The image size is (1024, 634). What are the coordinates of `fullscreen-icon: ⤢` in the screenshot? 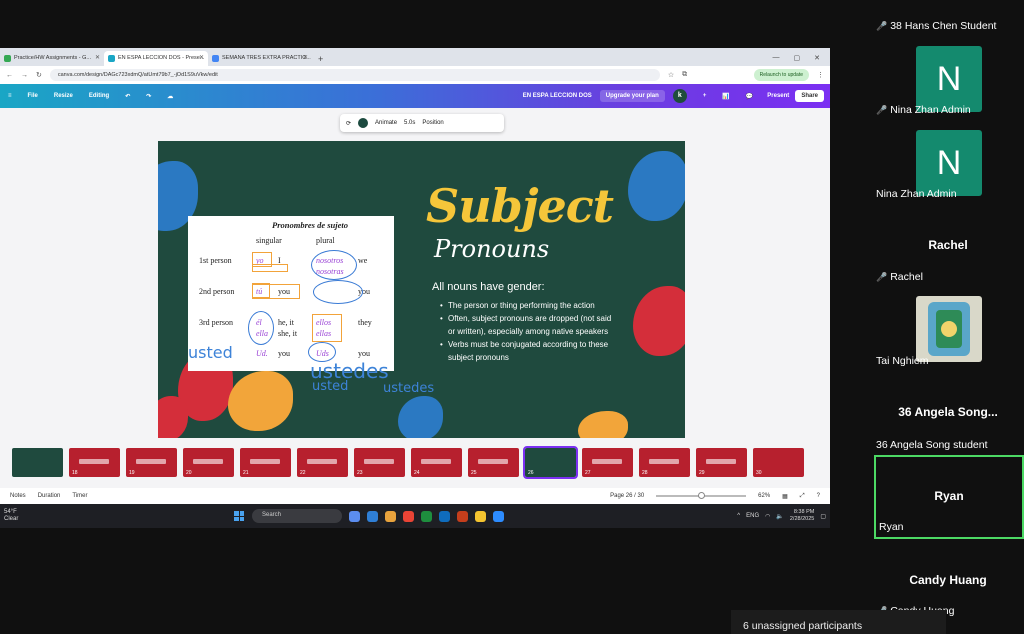 It's located at (802, 496).